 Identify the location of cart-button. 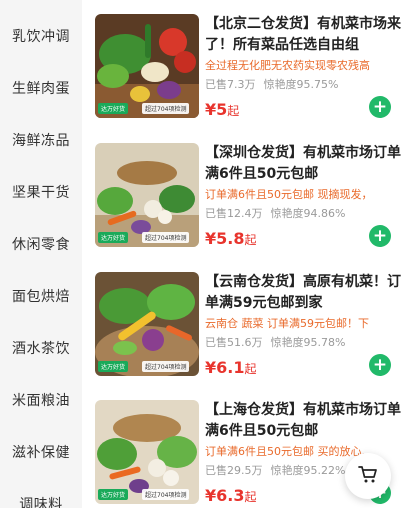
(368, 476).